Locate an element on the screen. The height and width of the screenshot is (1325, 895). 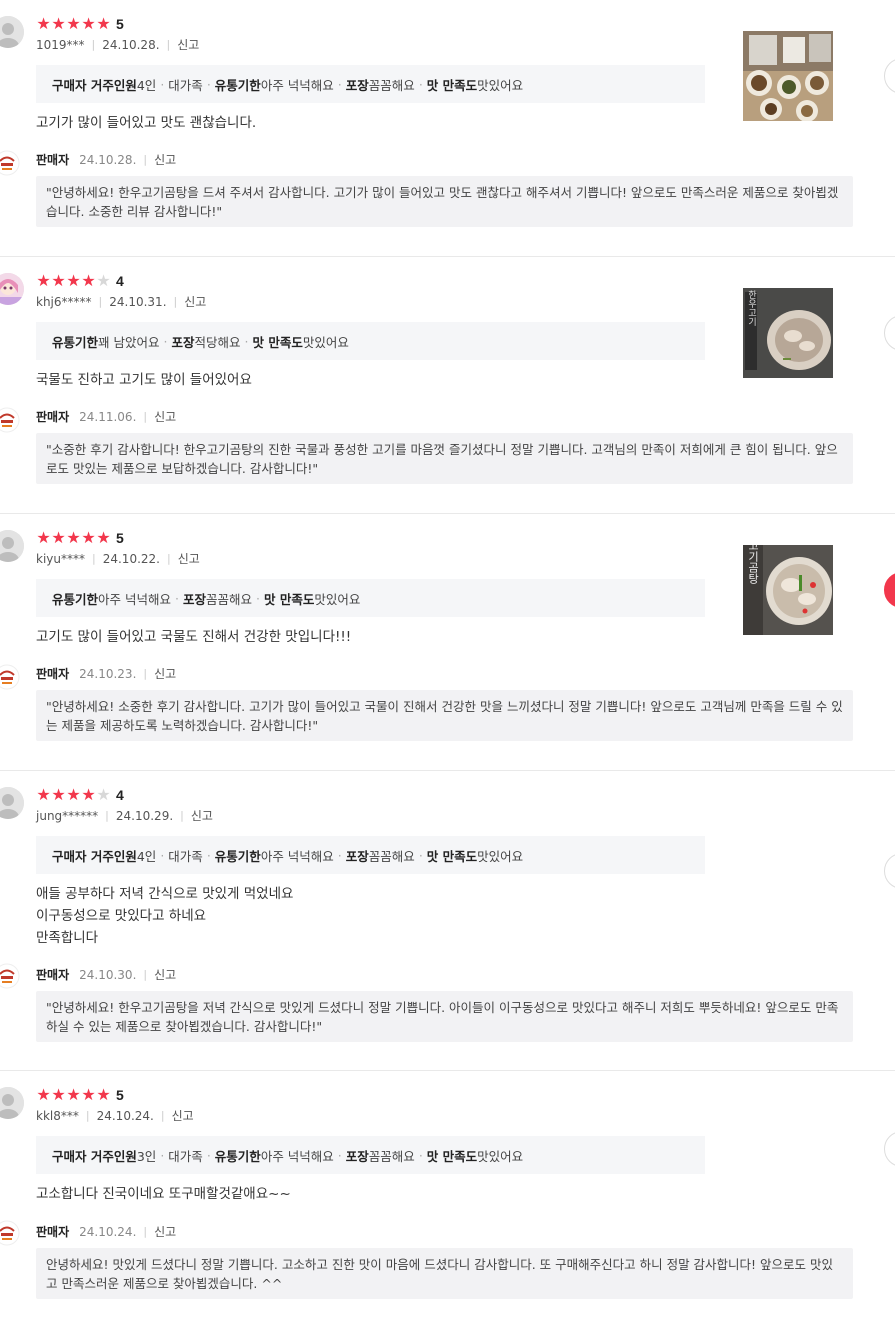
review-photo: 한우고기 is located at coordinates (788, 333).